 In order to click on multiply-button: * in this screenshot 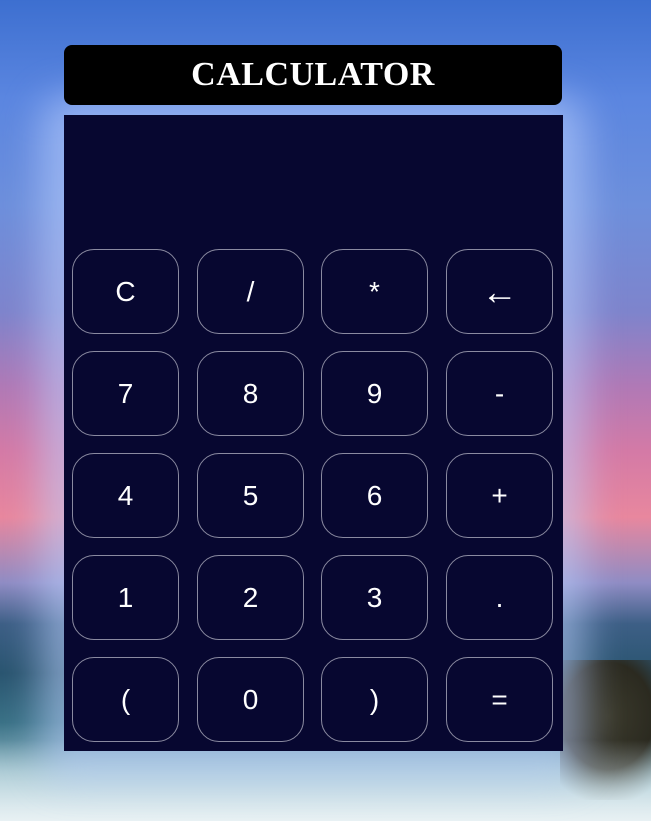, I will do `click(374, 291)`.